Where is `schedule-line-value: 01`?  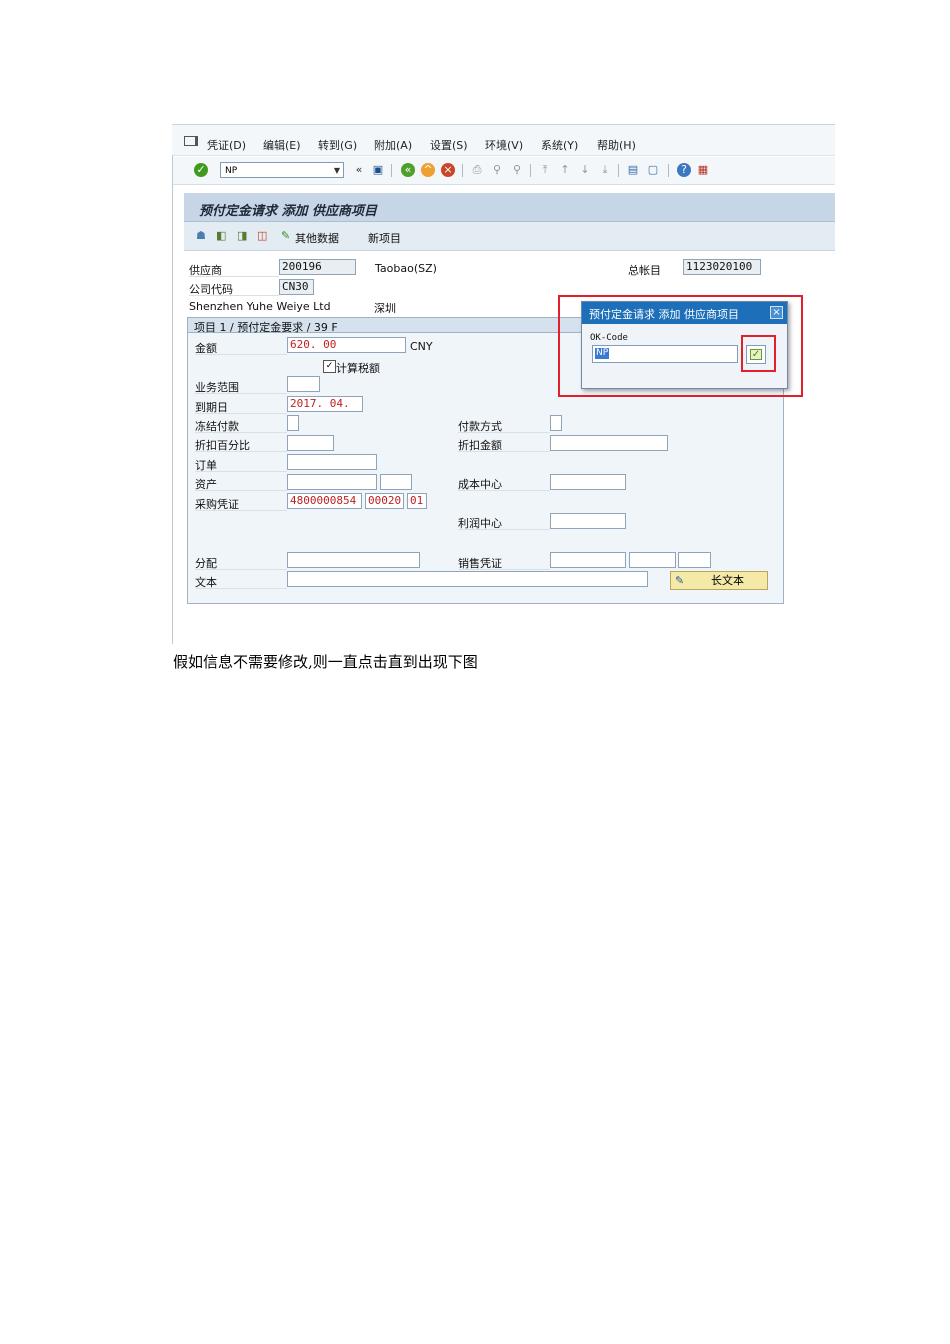
schedule-line-value: 01 is located at coordinates (417, 500).